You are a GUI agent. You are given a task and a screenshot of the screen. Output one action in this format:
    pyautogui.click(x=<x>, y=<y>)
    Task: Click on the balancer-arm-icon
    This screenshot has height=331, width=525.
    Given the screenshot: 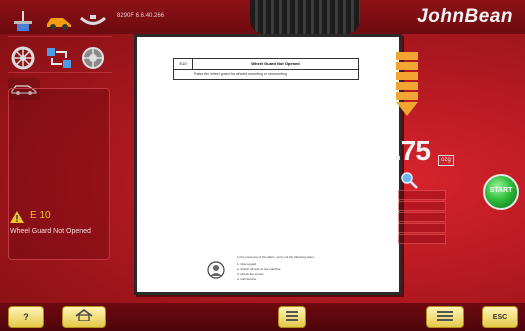 What is the action you would take?
    pyautogui.click(x=23, y=22)
    